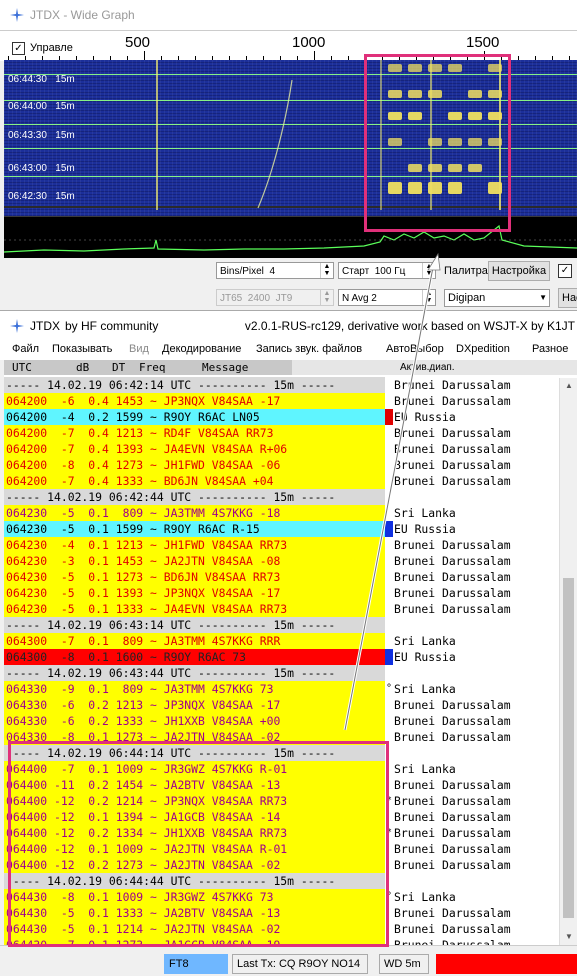 This screenshot has width=577, height=976. I want to click on annotation-arrow, so click(392, 491).